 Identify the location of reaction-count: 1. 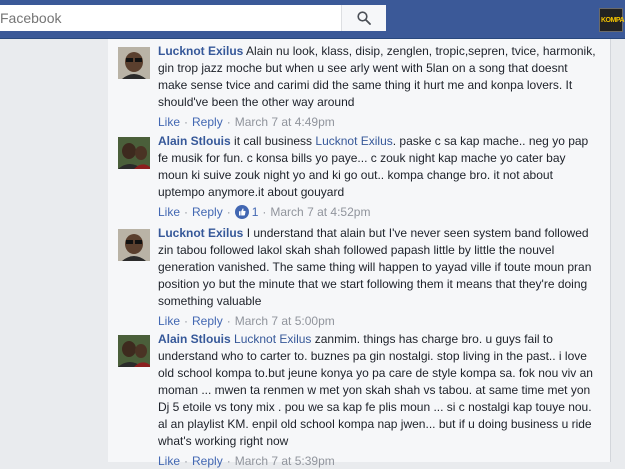
(246, 212).